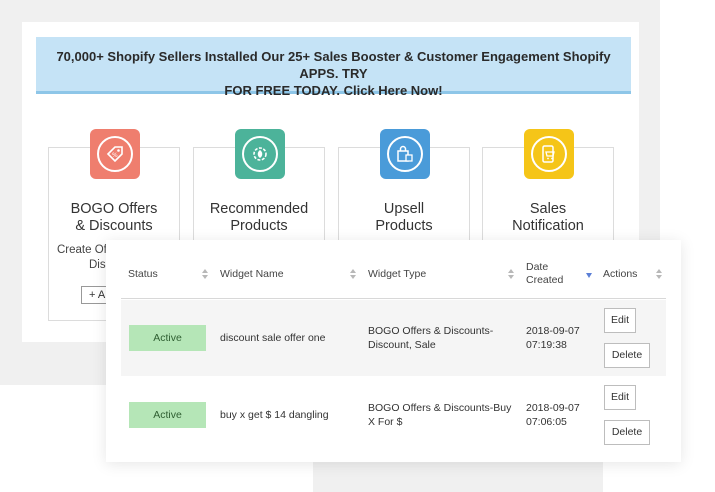  What do you see at coordinates (620, 274) in the screenshot?
I see `header-actions: Actions` at bounding box center [620, 274].